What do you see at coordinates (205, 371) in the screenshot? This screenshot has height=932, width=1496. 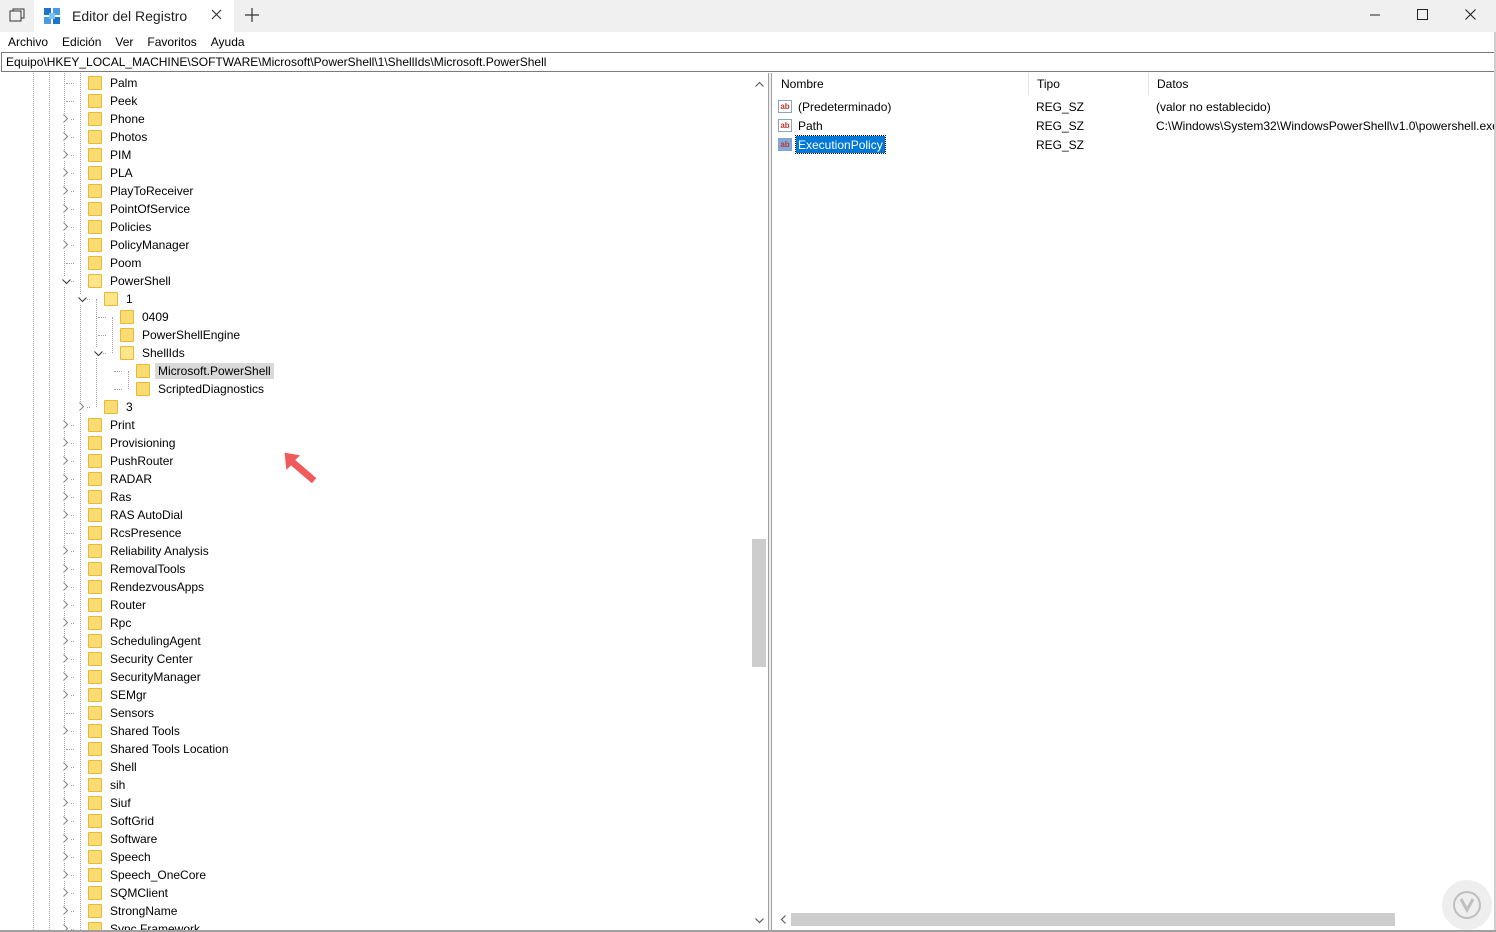 I see `tree-item: Microsoft.PowerShell` at bounding box center [205, 371].